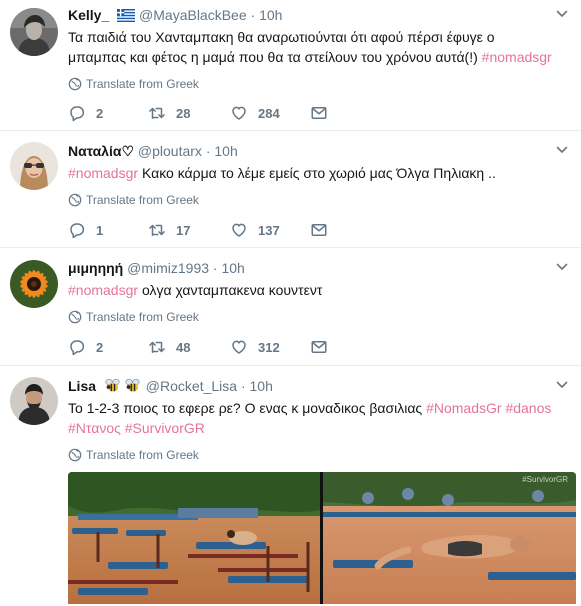 This screenshot has height=606, width=581. What do you see at coordinates (170, 151) in the screenshot?
I see `user-handle: @ploutarx` at bounding box center [170, 151].